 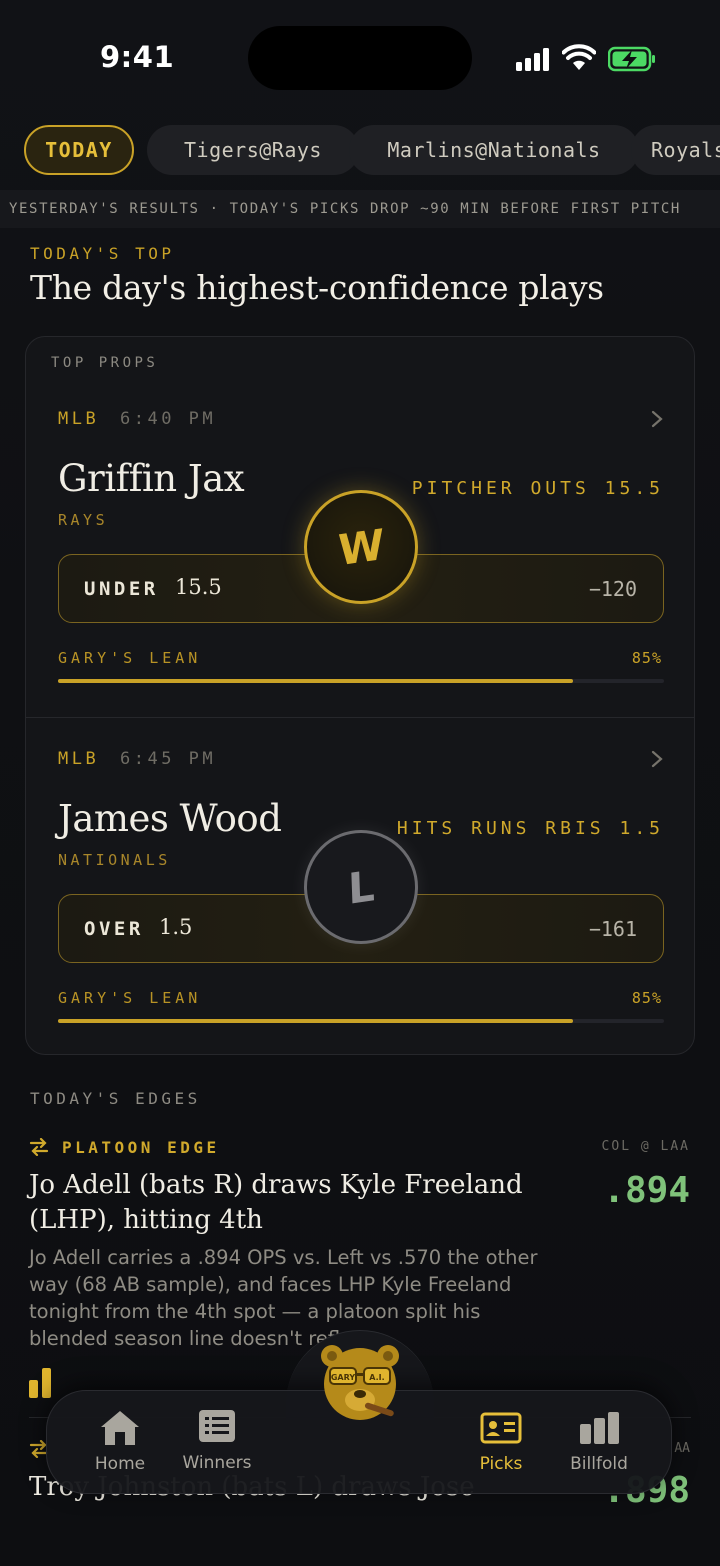 What do you see at coordinates (682, 1448) in the screenshot?
I see `edge-matchup: AA` at bounding box center [682, 1448].